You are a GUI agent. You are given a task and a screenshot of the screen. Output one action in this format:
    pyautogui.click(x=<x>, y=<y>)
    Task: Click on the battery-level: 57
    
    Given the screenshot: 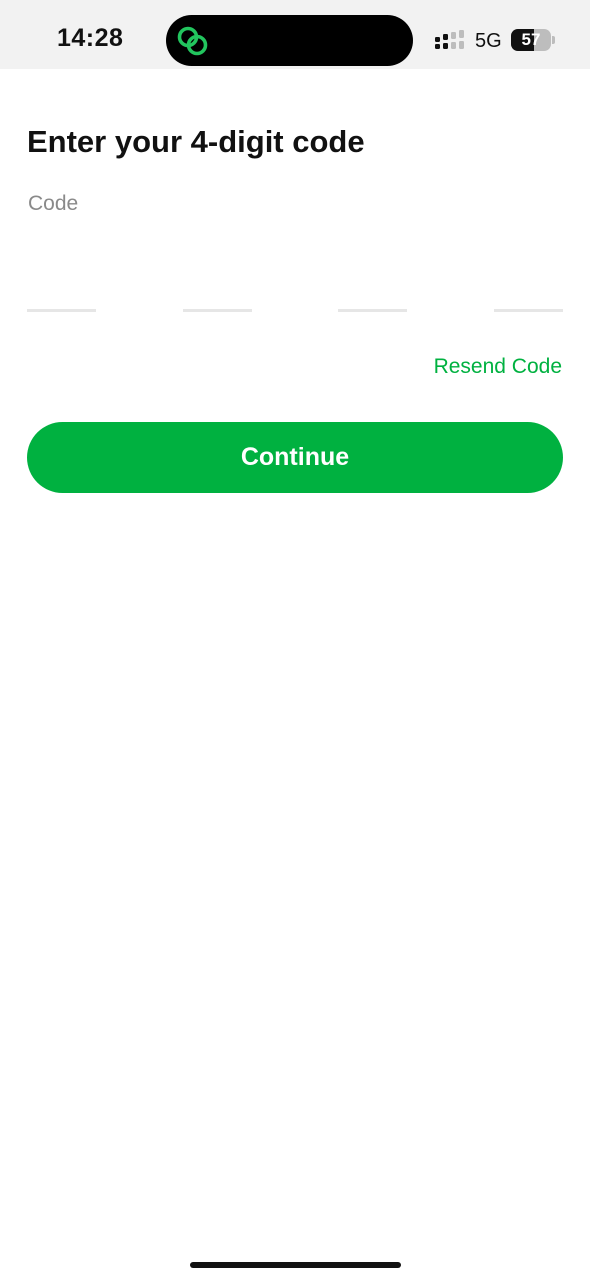 What is the action you would take?
    pyautogui.click(x=531, y=39)
    